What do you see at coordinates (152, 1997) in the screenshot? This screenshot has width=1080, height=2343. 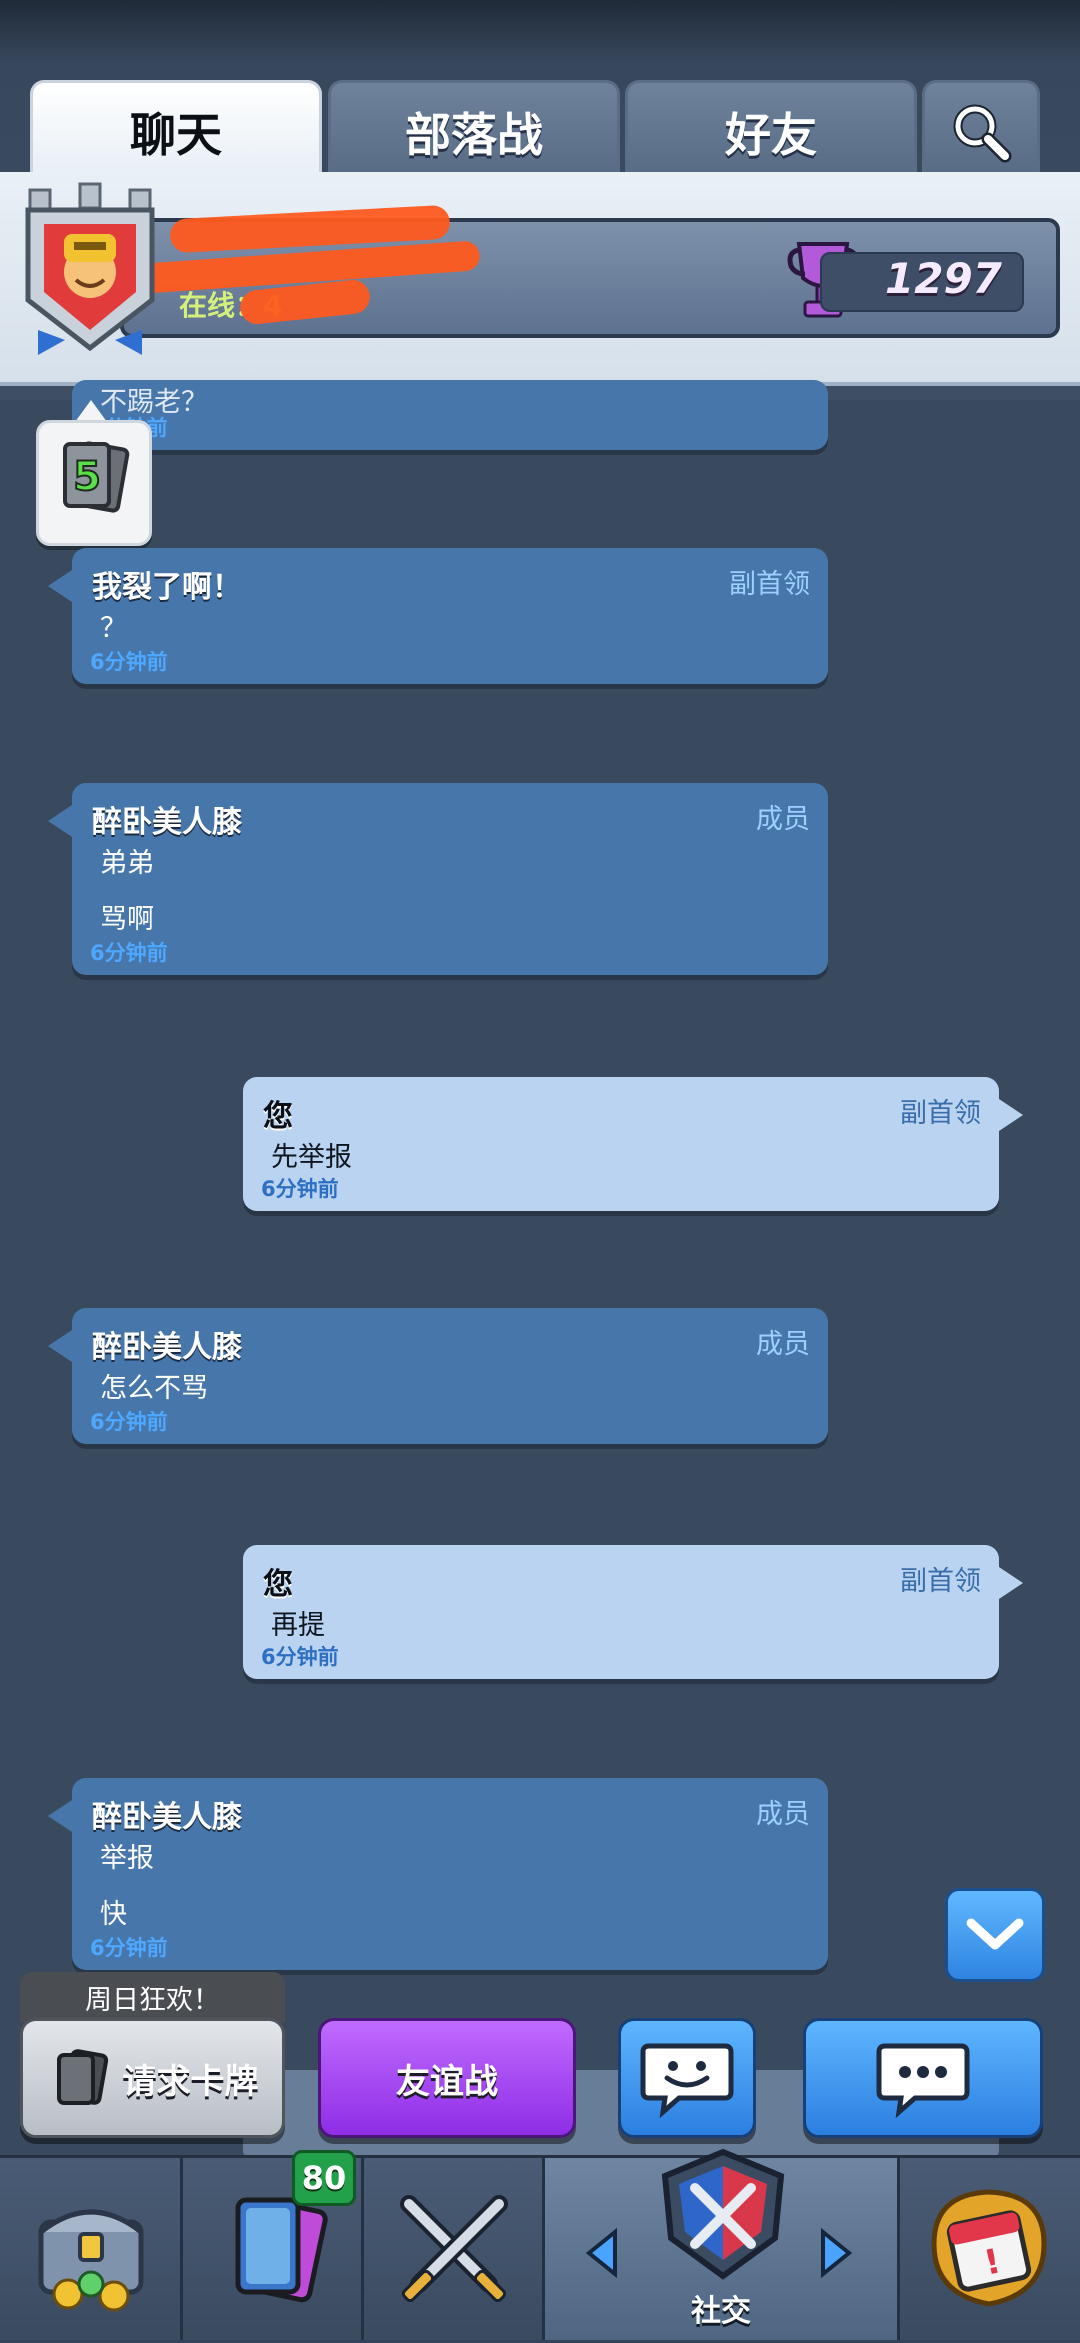 I see `sunday-event-label: 周日狂欢！` at bounding box center [152, 1997].